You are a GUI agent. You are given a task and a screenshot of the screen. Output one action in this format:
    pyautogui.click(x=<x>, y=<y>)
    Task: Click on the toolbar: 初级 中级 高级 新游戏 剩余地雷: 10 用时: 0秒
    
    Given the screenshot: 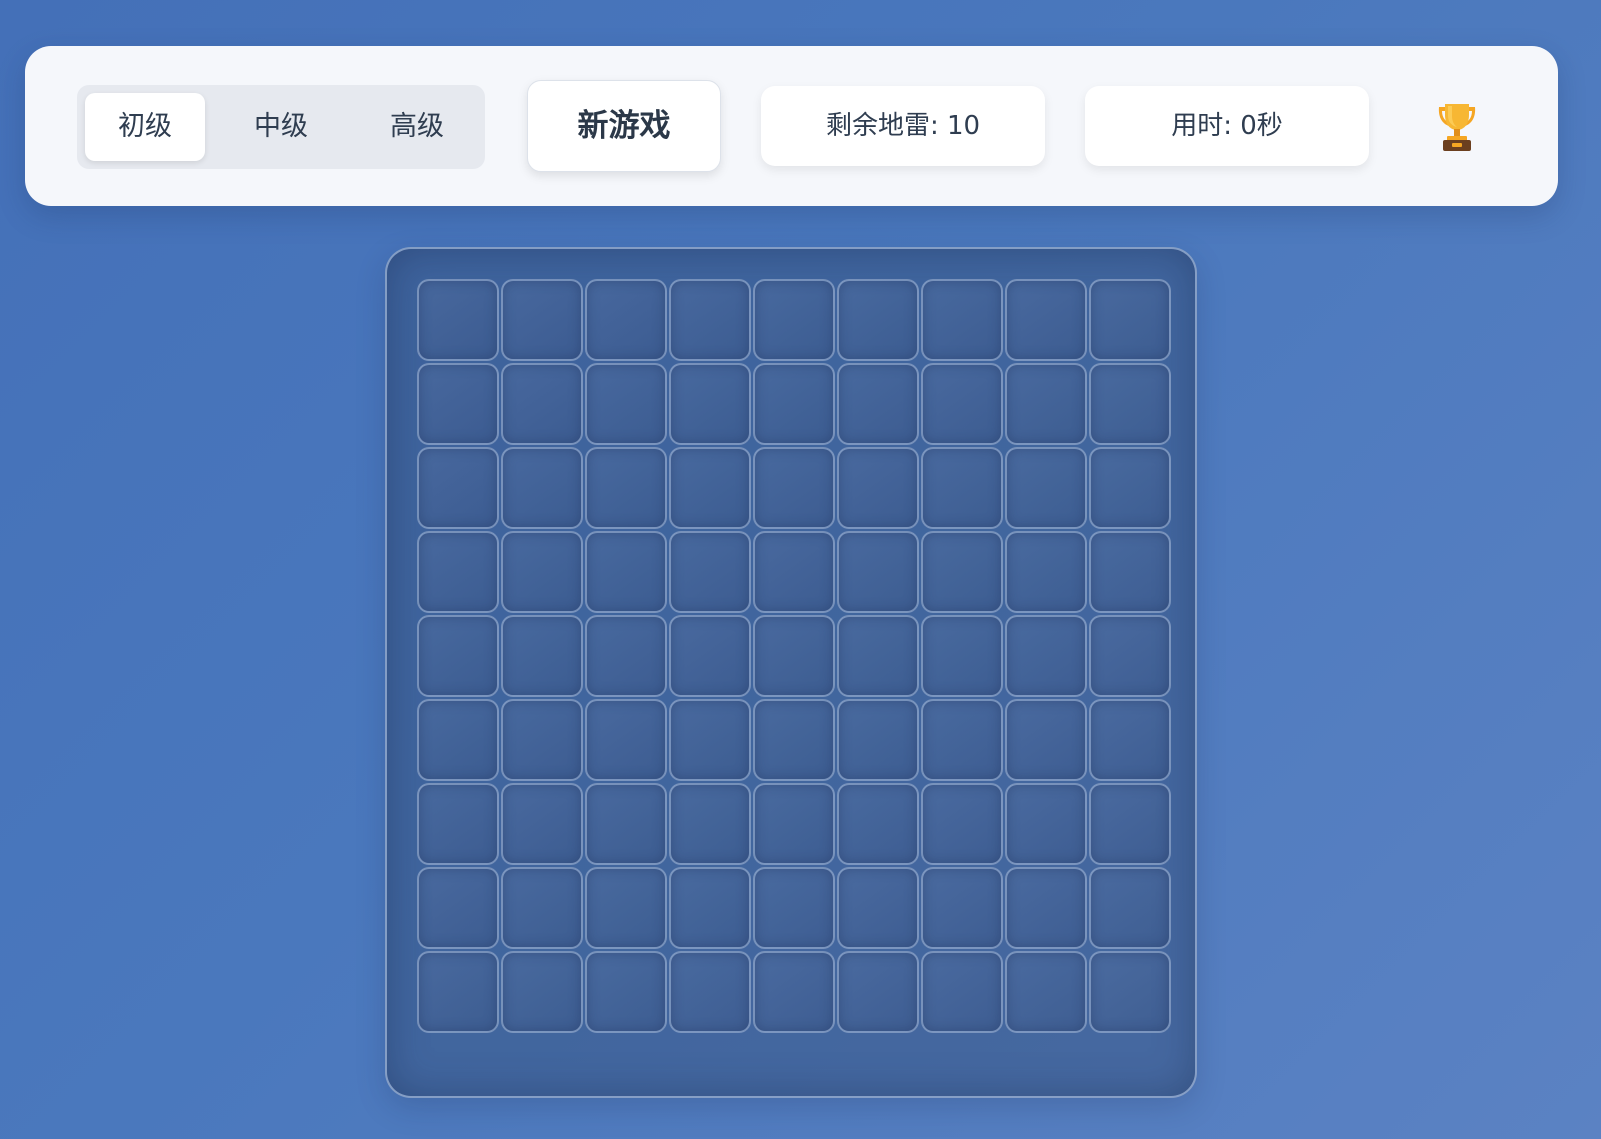 What is the action you would take?
    pyautogui.click(x=791, y=126)
    